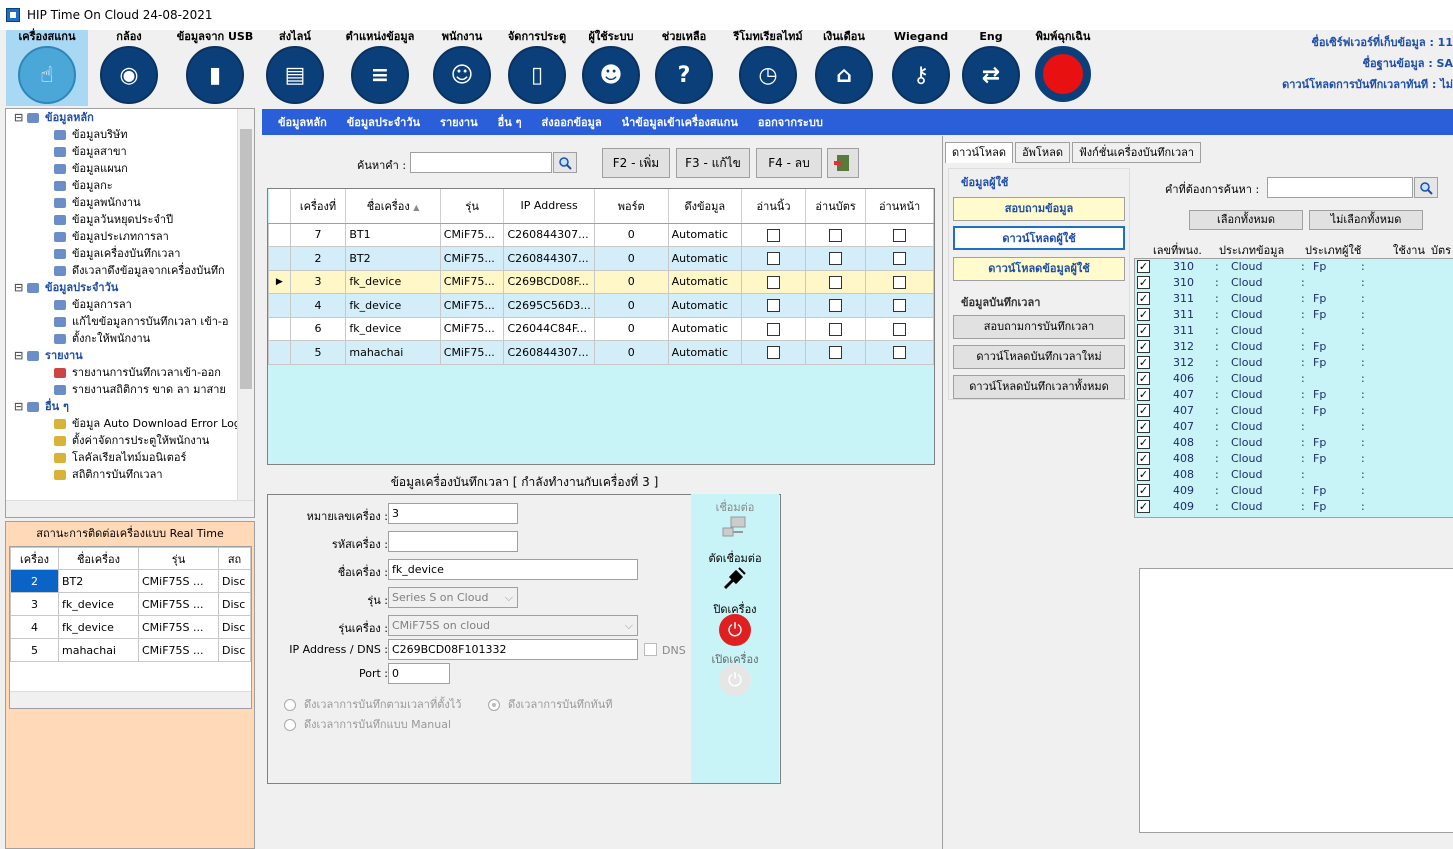  What do you see at coordinates (453, 513) in the screenshot?
I see `machine-no-field: 3` at bounding box center [453, 513].